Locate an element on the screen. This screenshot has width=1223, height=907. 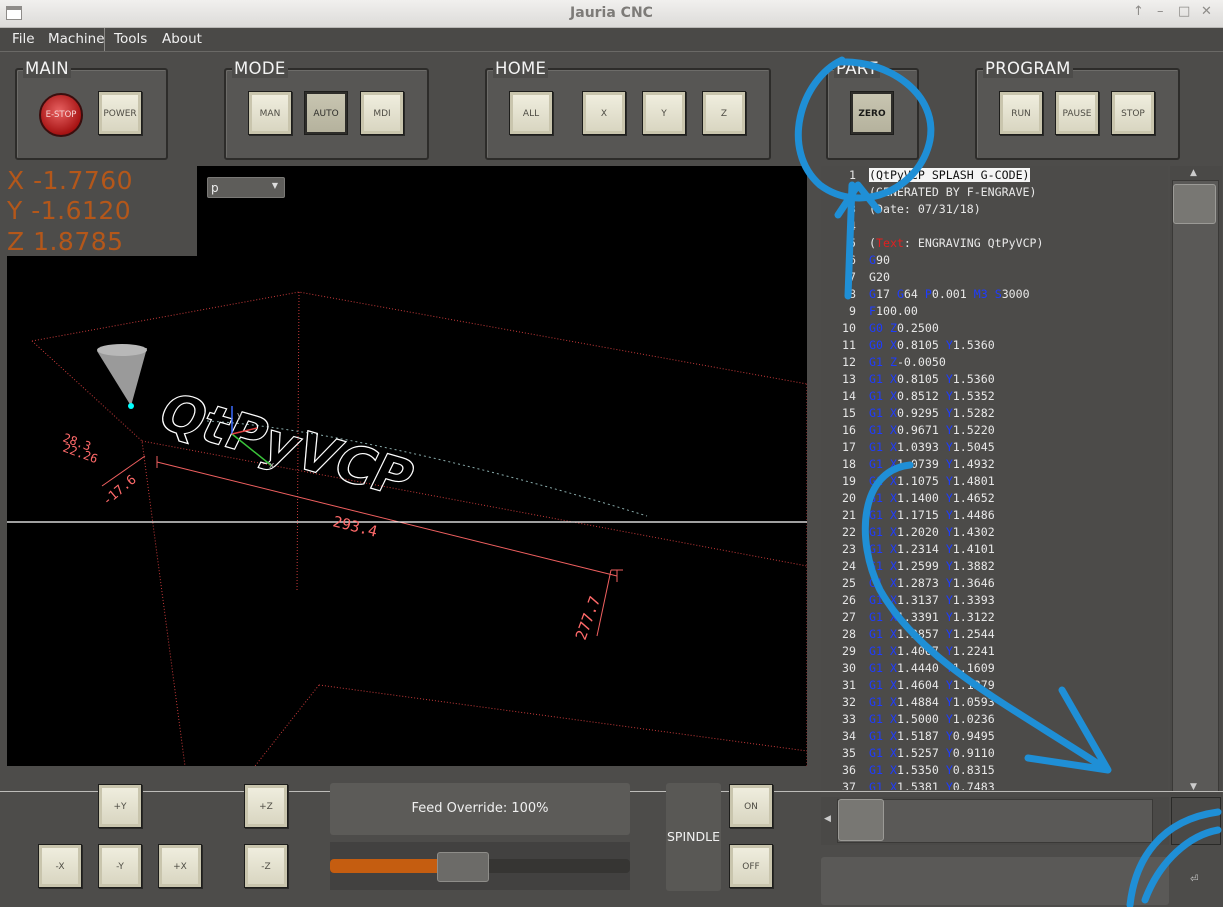
program-stop-button: STOP is located at coordinates (1133, 113).